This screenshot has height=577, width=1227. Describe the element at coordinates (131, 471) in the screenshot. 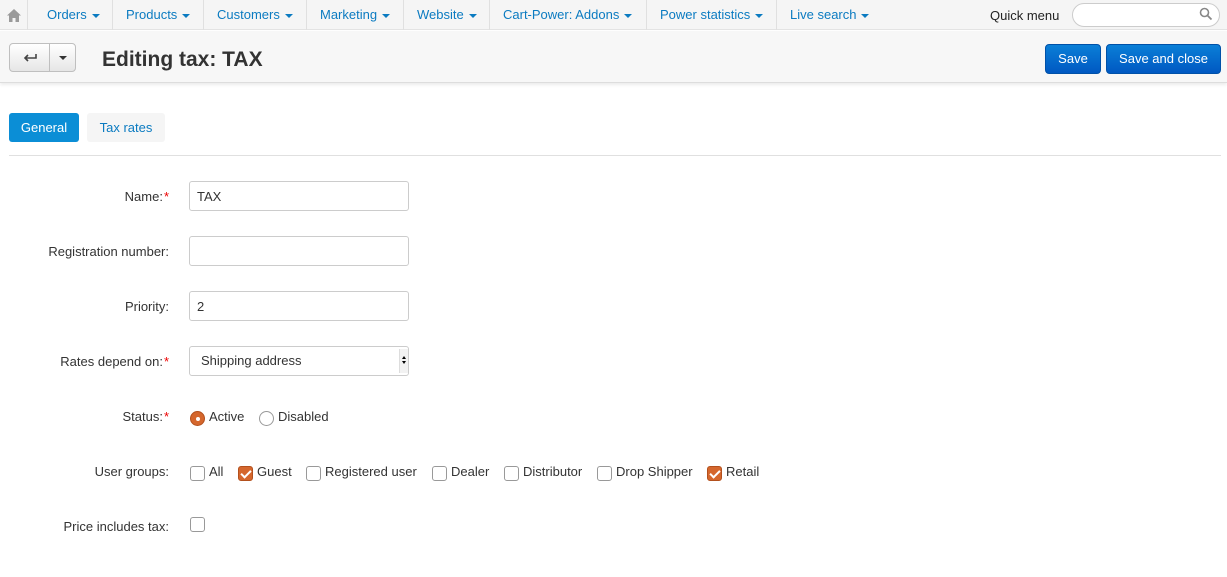

I see `user-groups-label: User groups:` at that location.